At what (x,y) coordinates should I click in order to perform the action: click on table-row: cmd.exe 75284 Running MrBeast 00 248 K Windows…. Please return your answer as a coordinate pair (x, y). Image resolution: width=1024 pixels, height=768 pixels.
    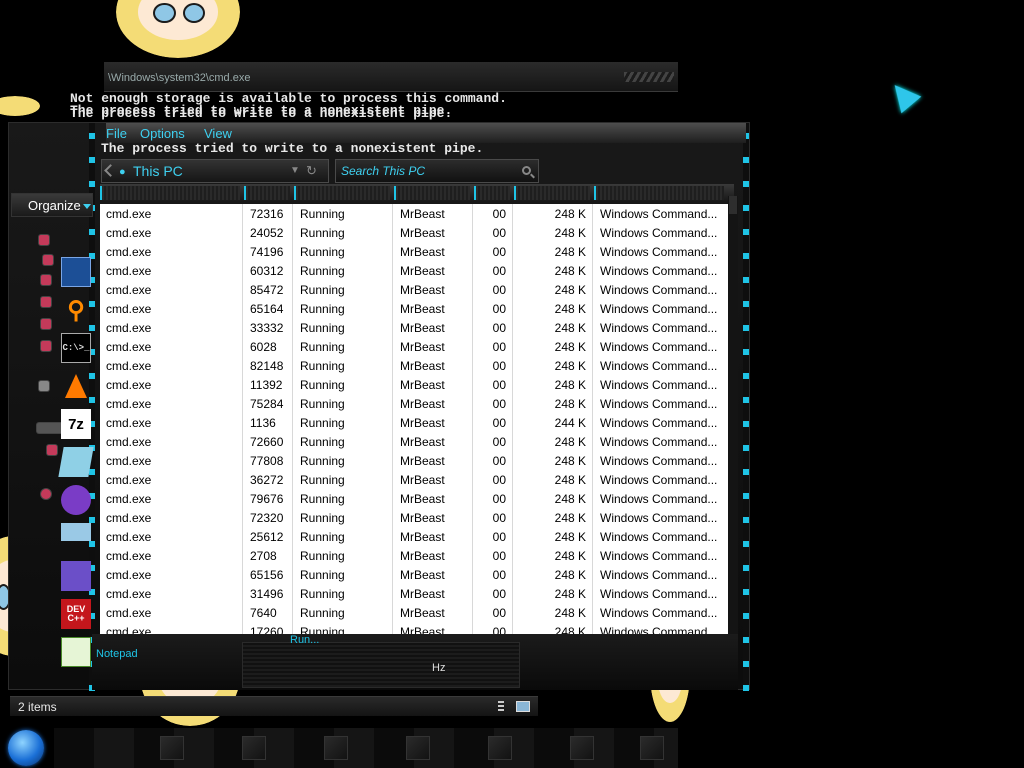
    Looking at the image, I should click on (417, 403).